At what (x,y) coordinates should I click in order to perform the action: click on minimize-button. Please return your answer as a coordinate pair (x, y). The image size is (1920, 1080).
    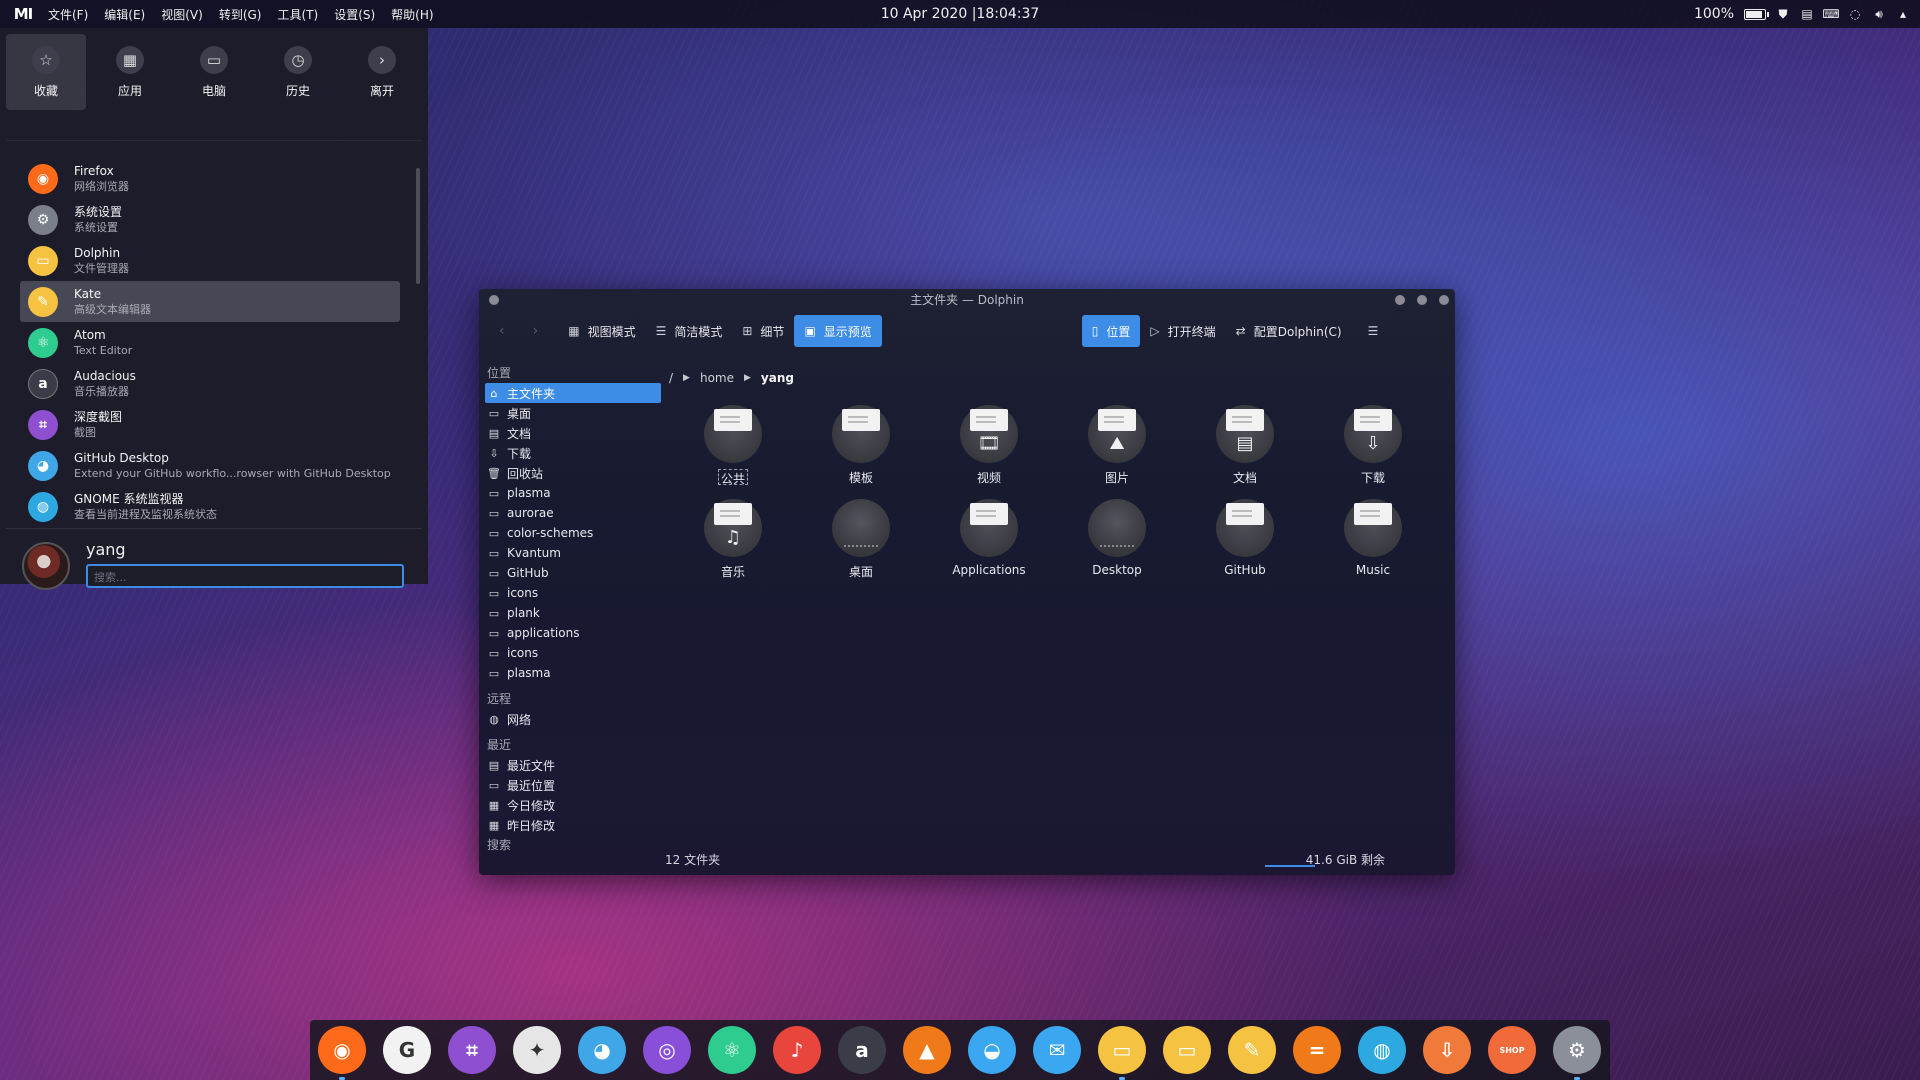
    Looking at the image, I should click on (1400, 300).